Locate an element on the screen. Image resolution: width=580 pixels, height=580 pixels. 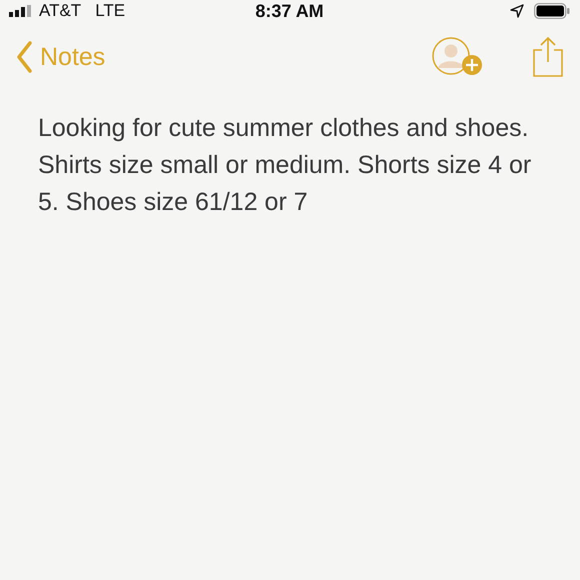
add-person-button is located at coordinates (458, 57).